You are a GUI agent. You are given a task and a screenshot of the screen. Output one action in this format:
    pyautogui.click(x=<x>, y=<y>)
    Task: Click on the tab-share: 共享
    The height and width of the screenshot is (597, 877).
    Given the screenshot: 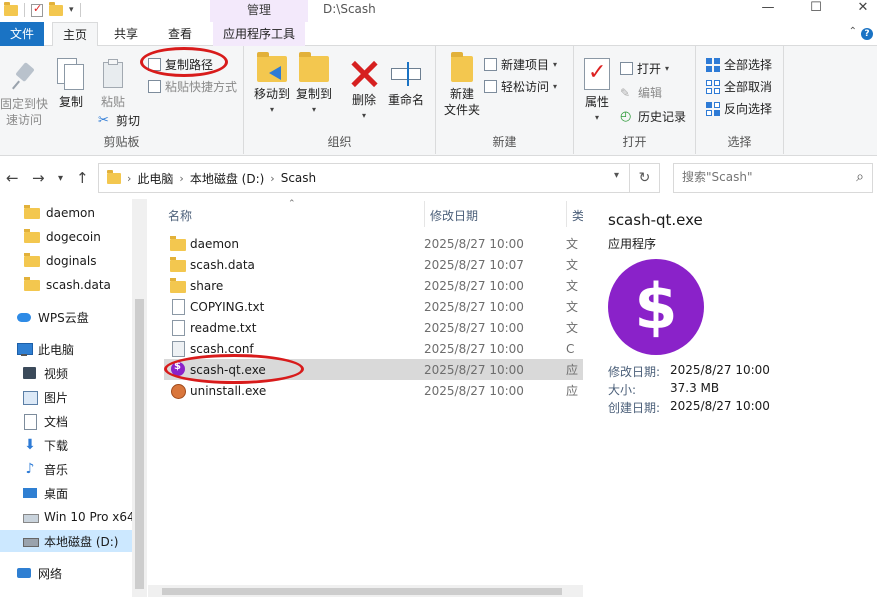 What is the action you would take?
    pyautogui.click(x=126, y=34)
    